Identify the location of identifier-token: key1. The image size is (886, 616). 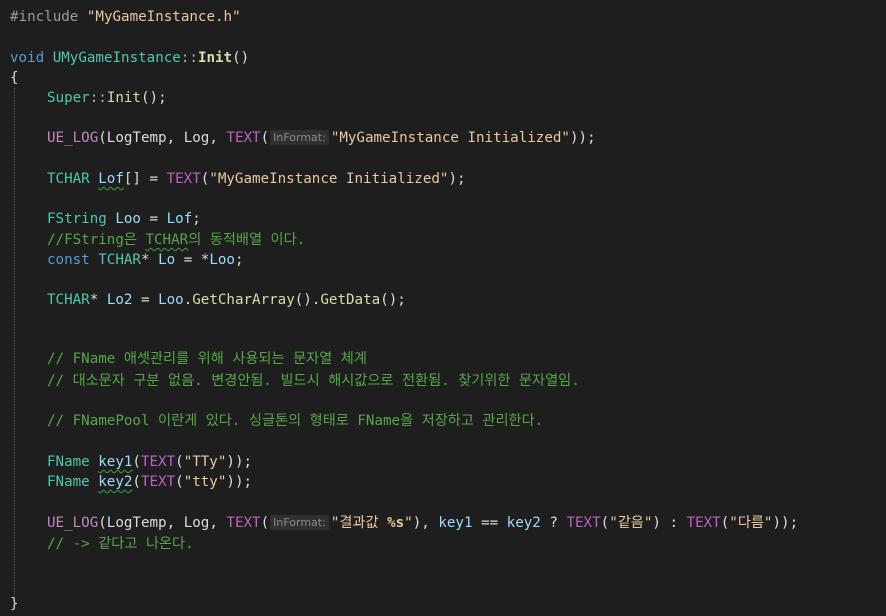
(455, 523).